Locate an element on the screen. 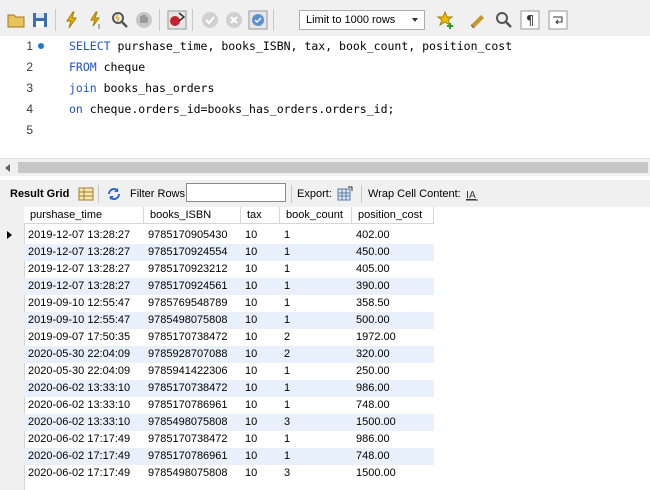 The height and width of the screenshot is (490, 650). toggle-continue-on-error-icon is located at coordinates (177, 20).